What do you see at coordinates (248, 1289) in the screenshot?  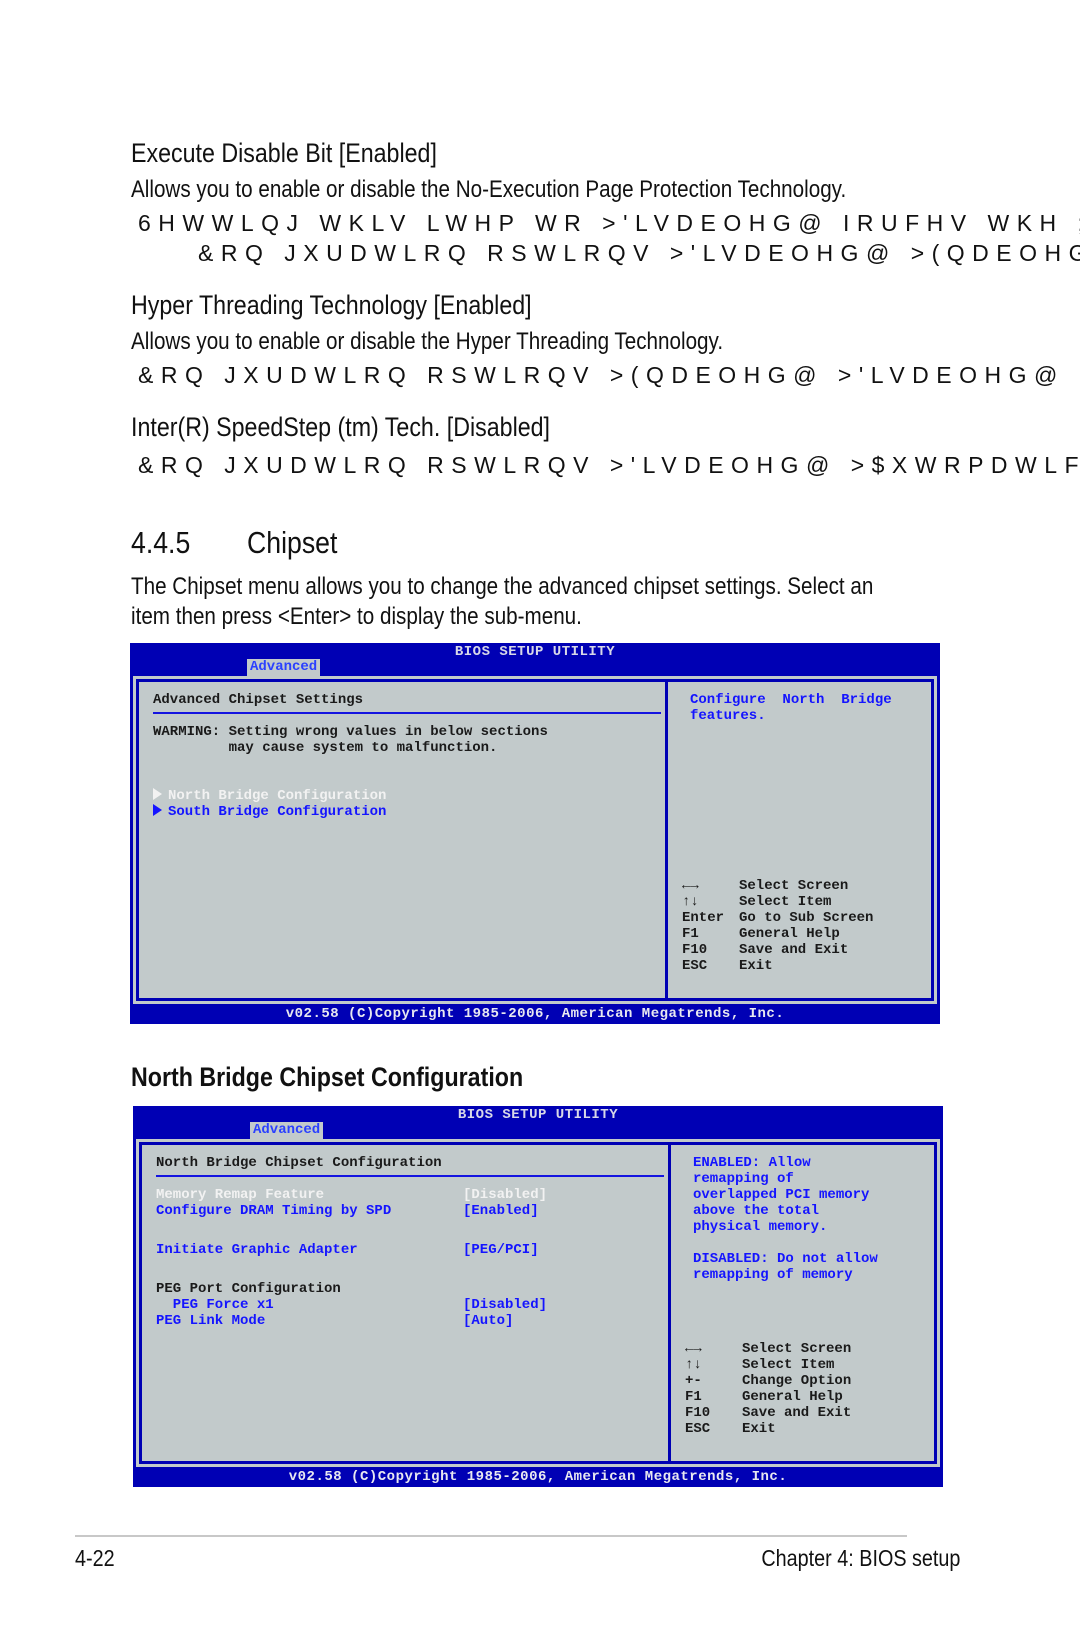 I see `setting-label: PEG Port Configuration` at bounding box center [248, 1289].